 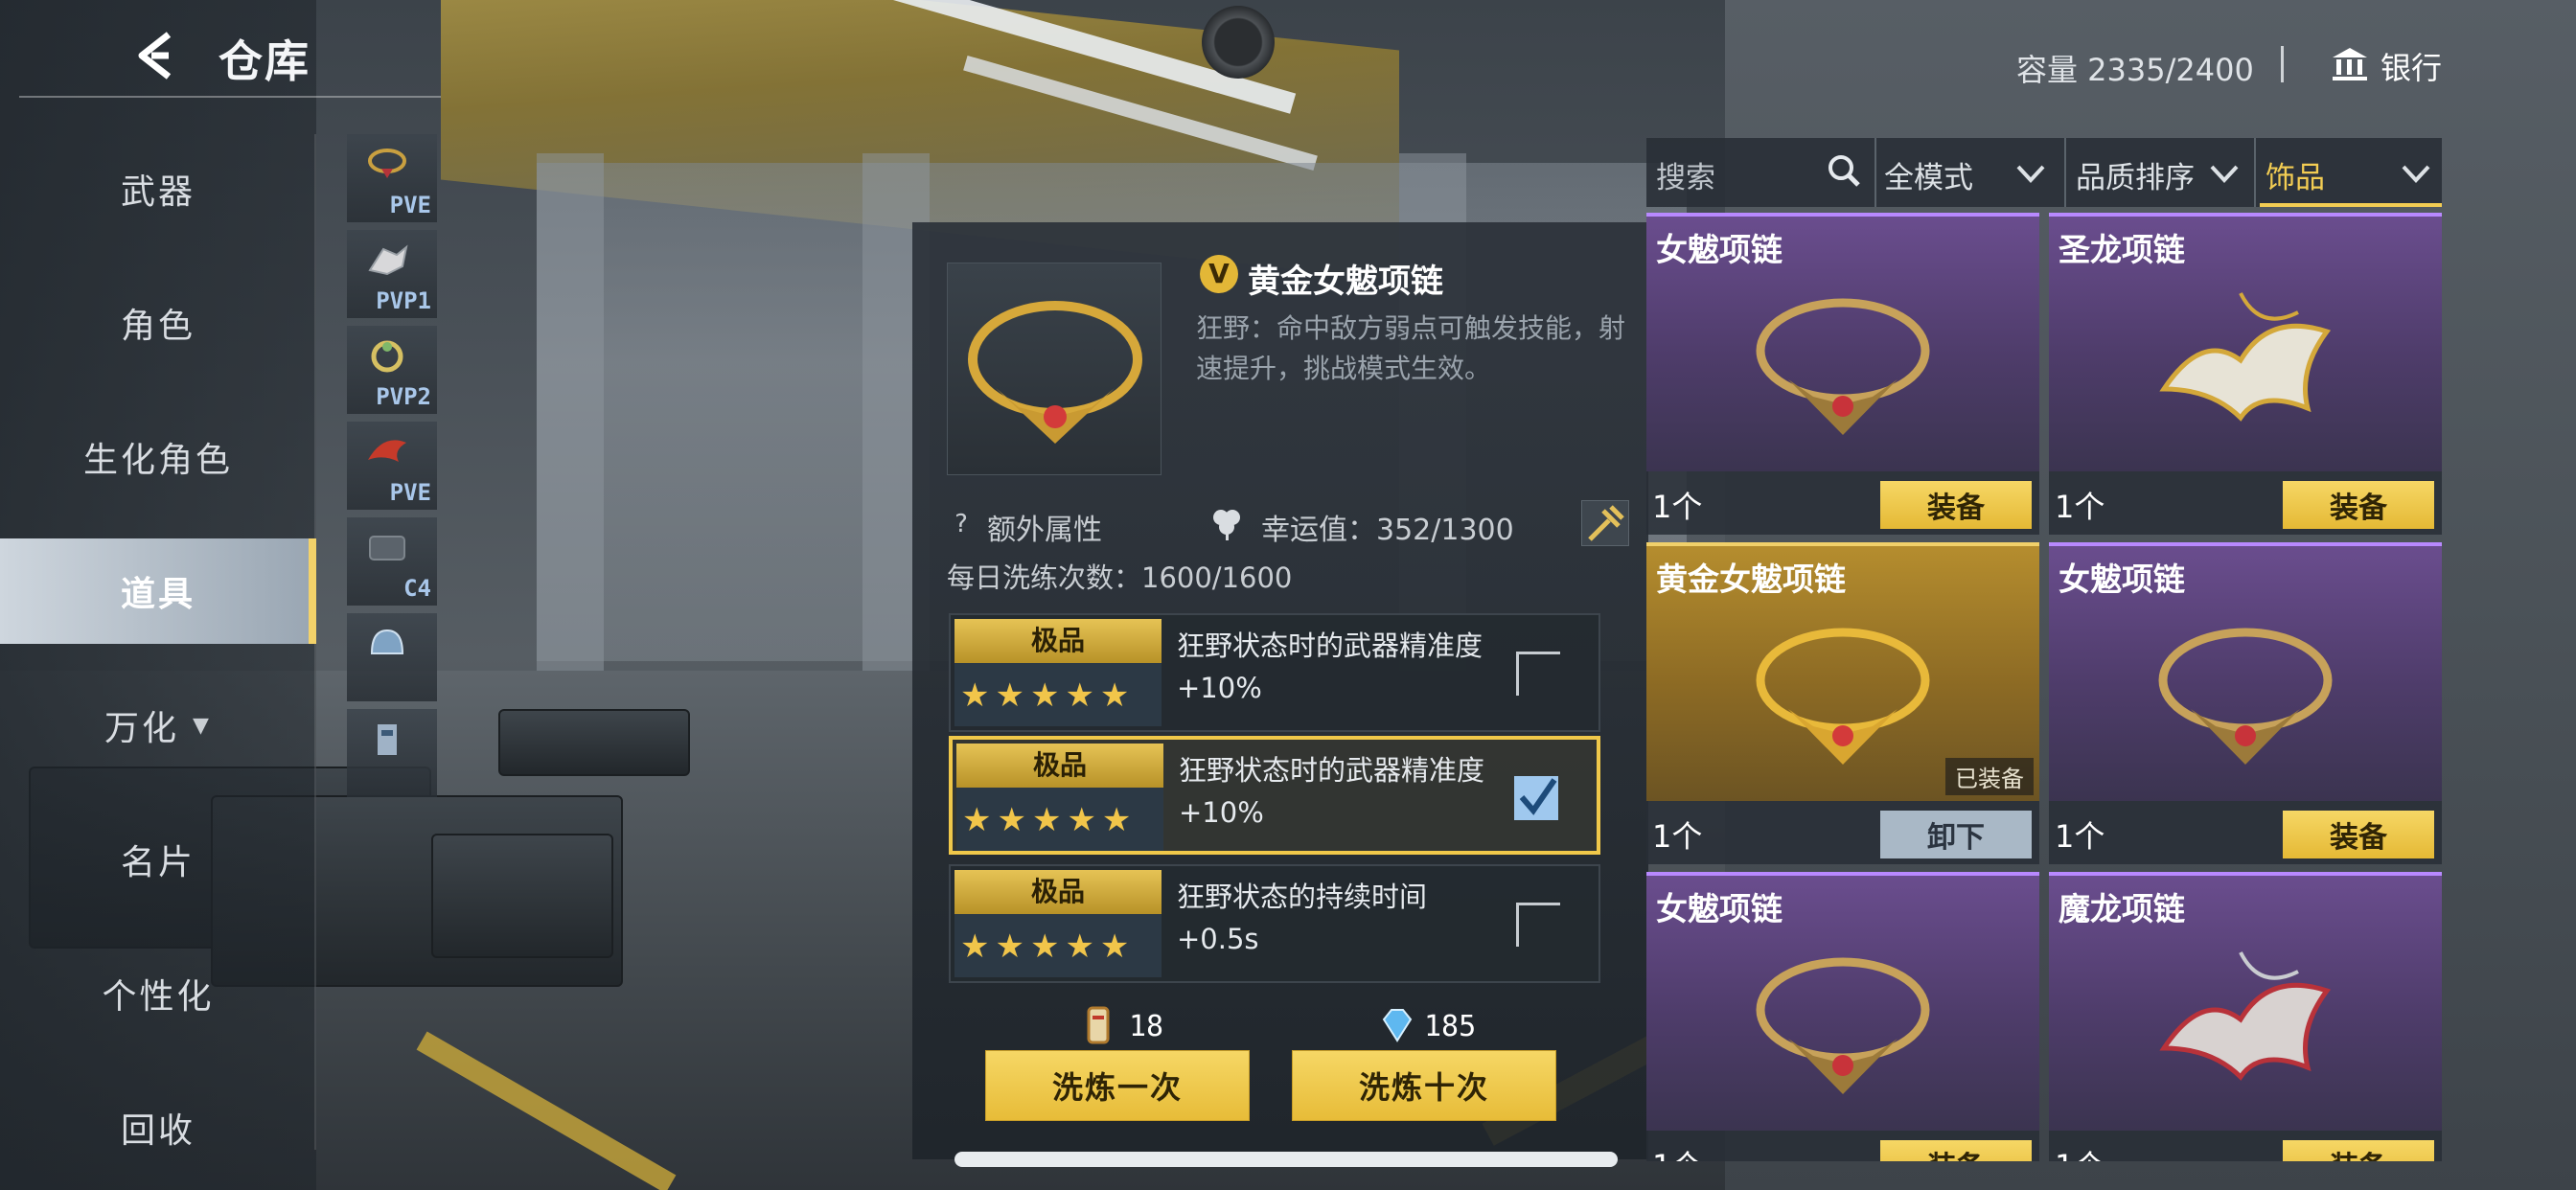 I want to click on diamond-icon, so click(x=1397, y=1026).